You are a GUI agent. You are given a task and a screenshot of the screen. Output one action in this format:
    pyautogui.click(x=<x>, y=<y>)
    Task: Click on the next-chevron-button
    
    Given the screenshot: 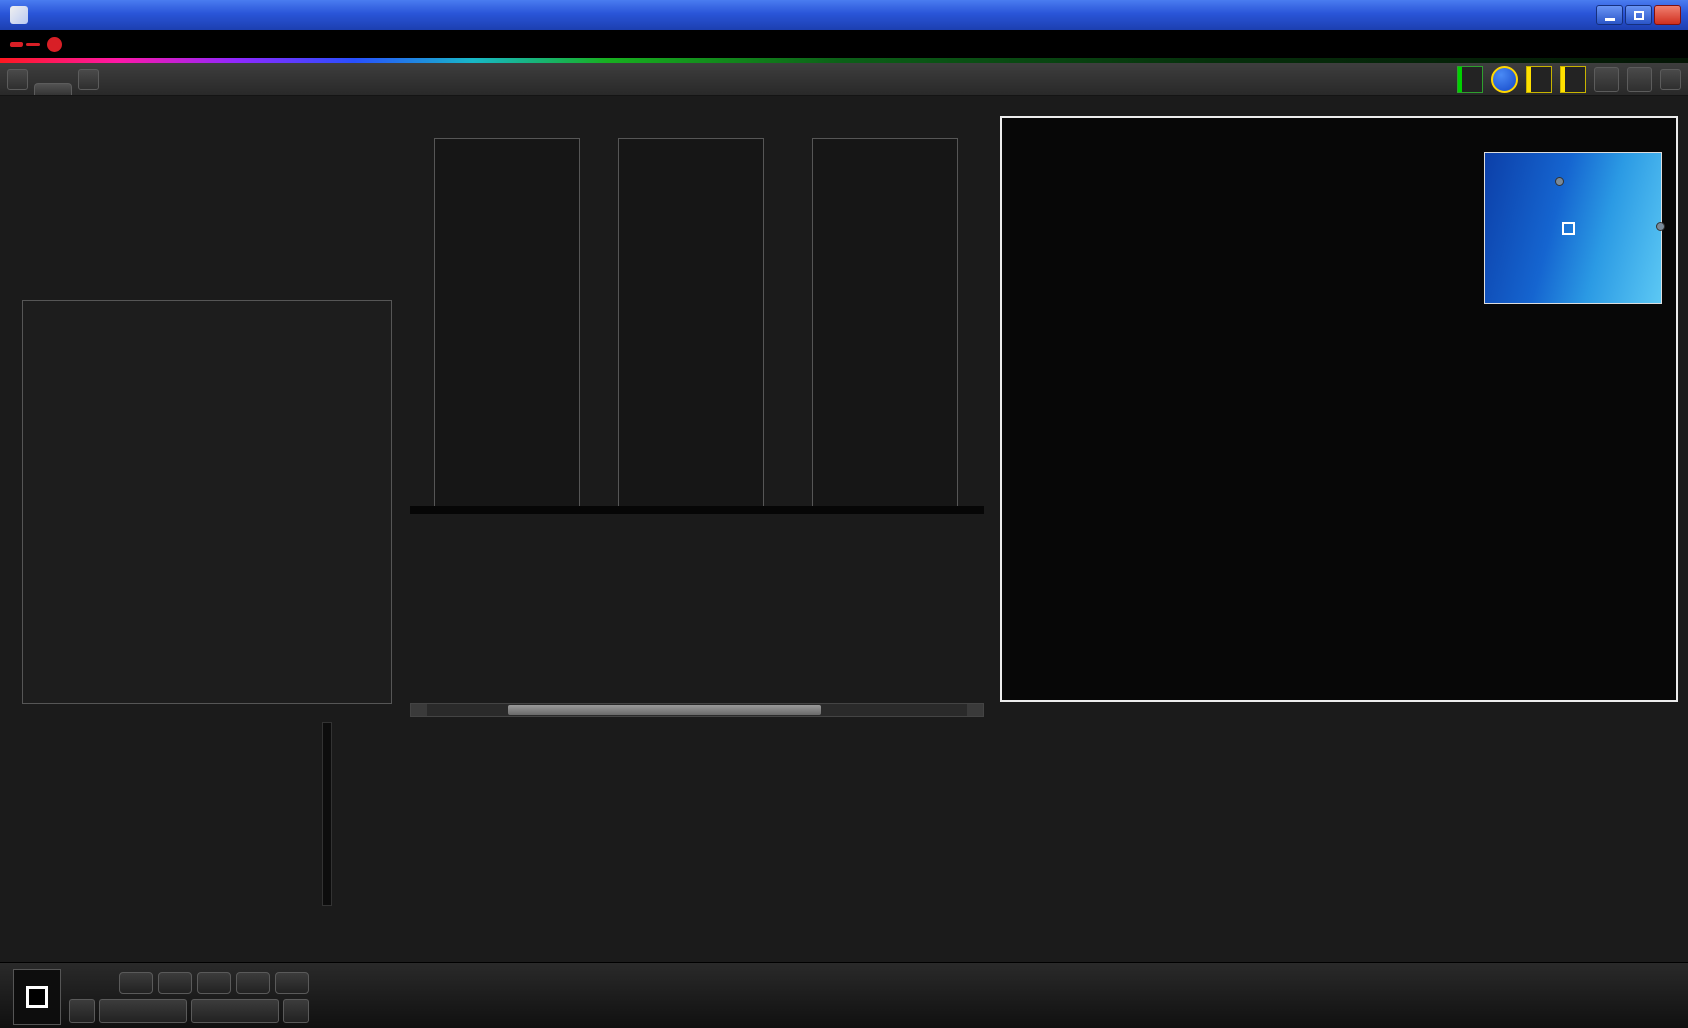 What is the action you would take?
    pyautogui.click(x=296, y=1010)
    